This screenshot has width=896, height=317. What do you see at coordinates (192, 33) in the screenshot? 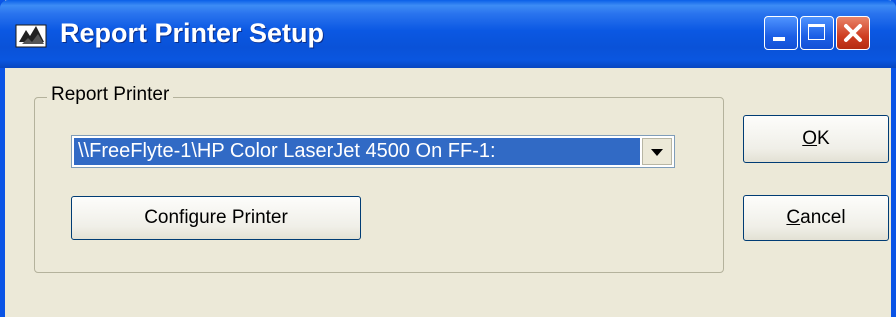
I see `window-title: Report Printer Setup` at bounding box center [192, 33].